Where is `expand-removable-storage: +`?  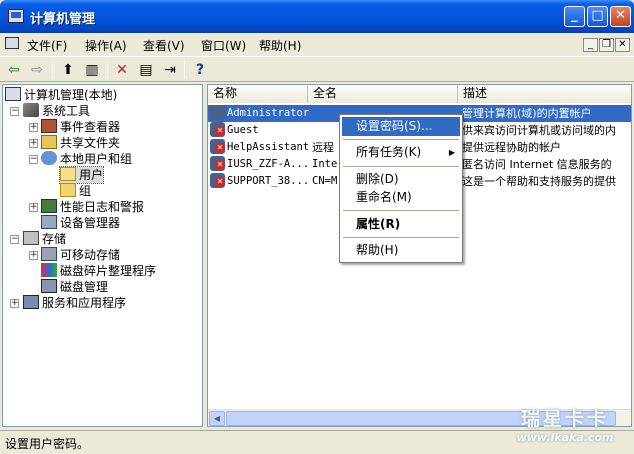 expand-removable-storage: + is located at coordinates (33, 255).